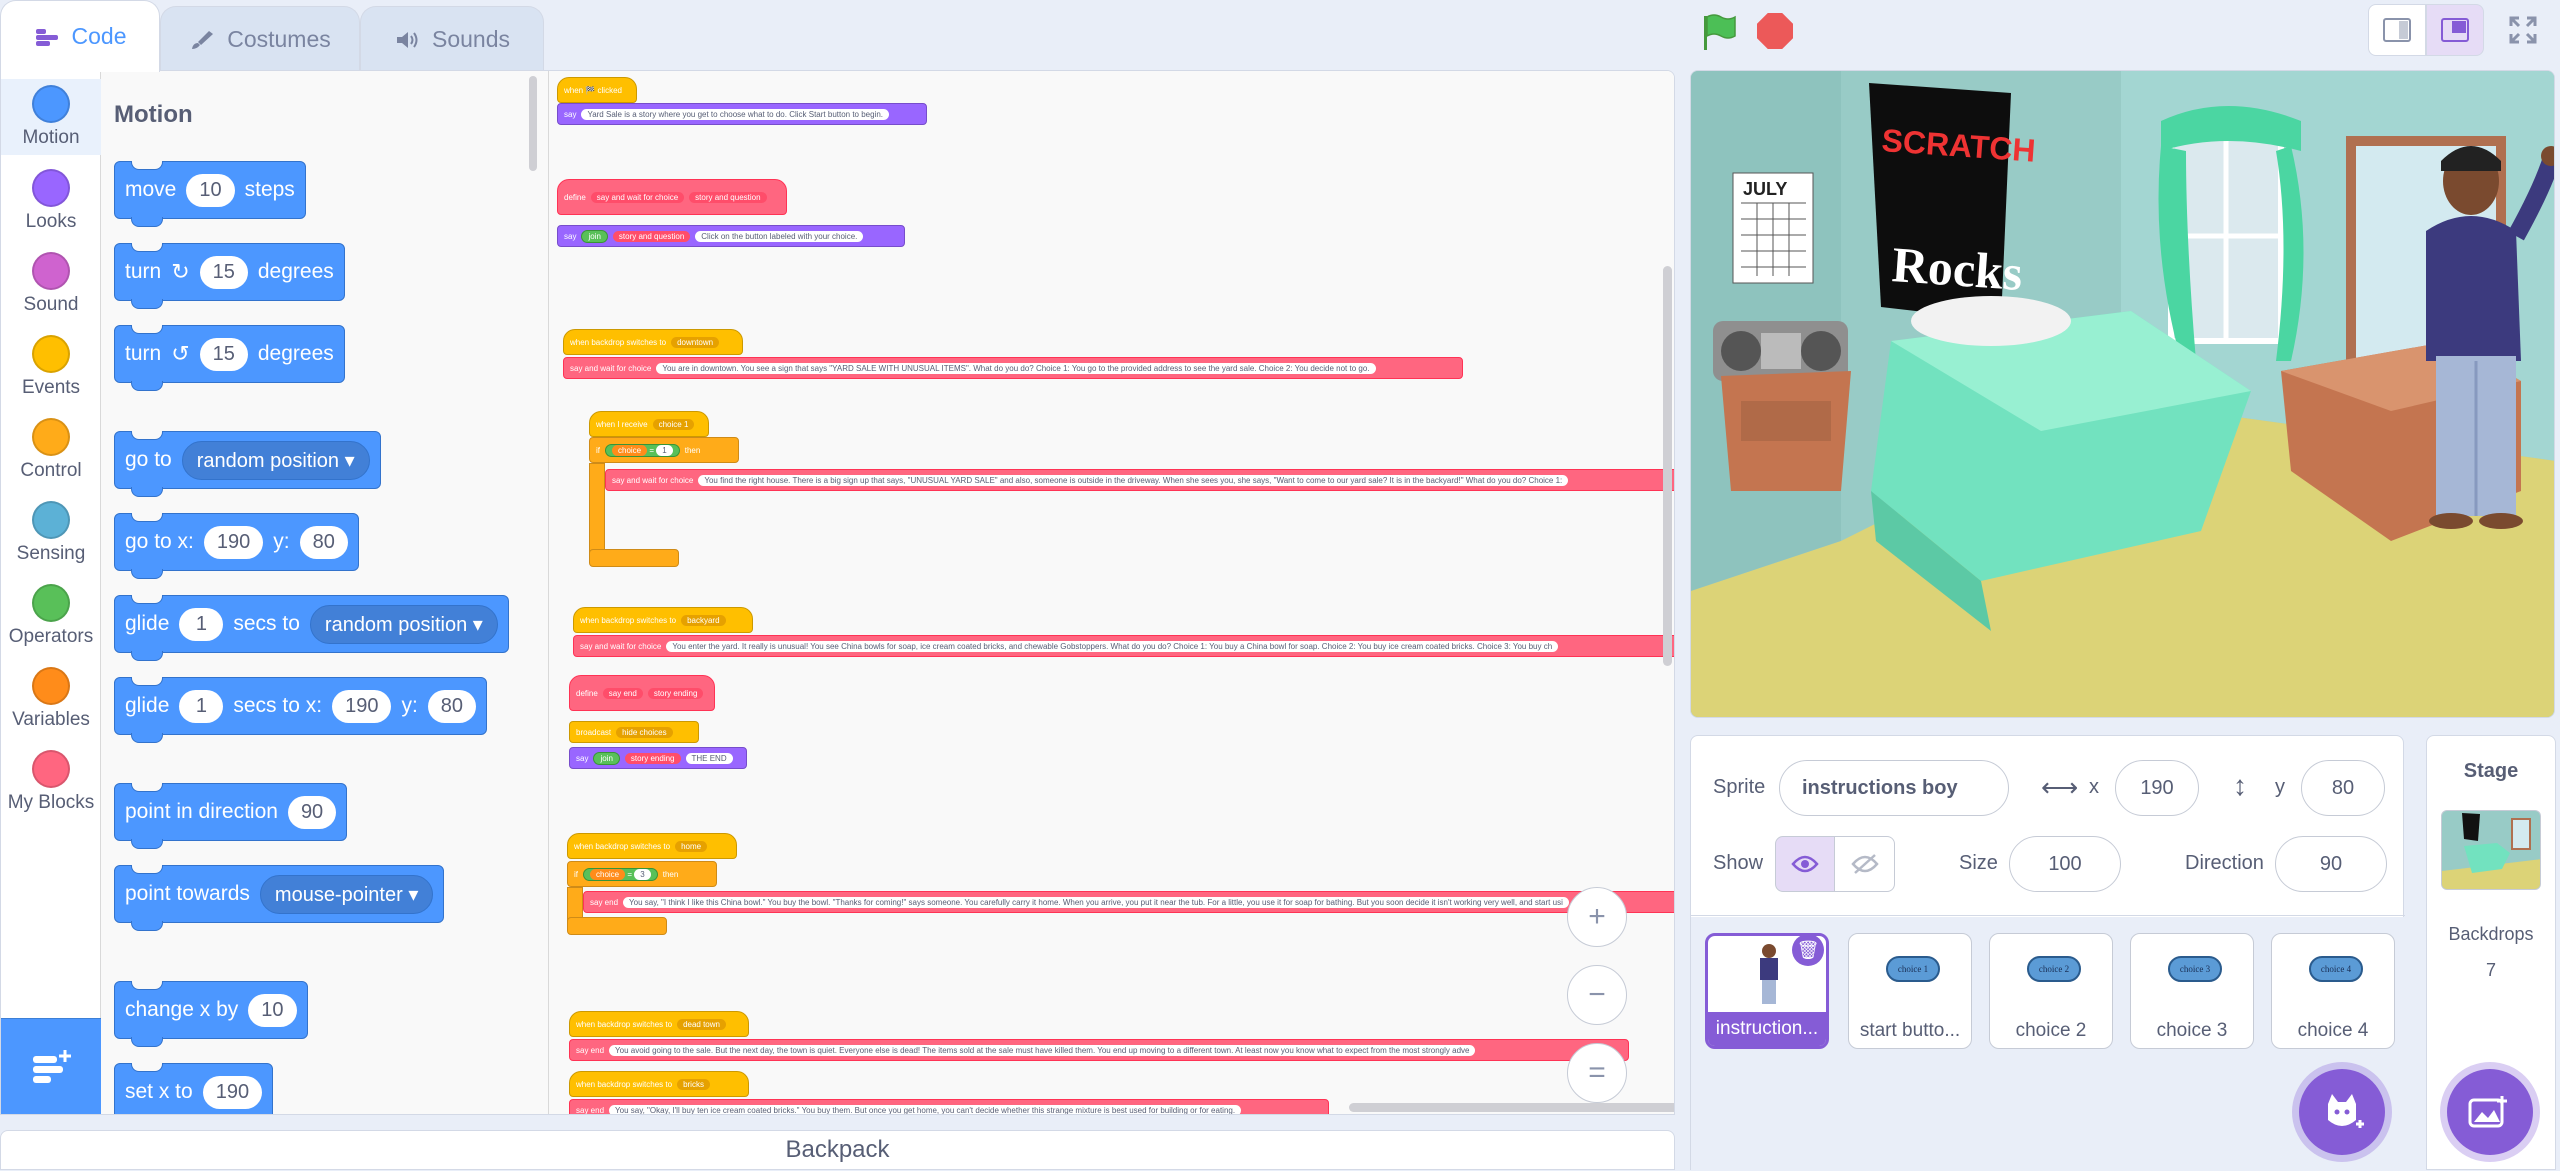 The width and height of the screenshot is (2560, 1171). I want to click on equals-operator: choice = 1, so click(642, 450).